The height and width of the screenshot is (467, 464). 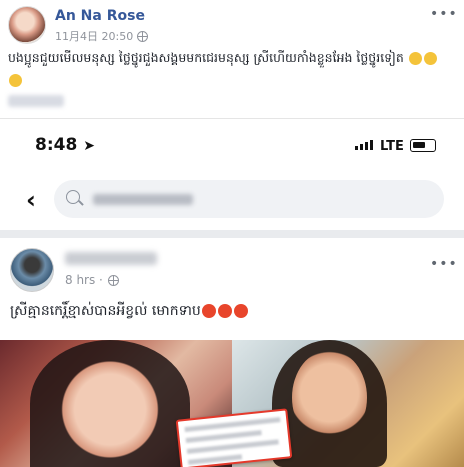 I want to click on author-avatar, so click(x=27, y=25).